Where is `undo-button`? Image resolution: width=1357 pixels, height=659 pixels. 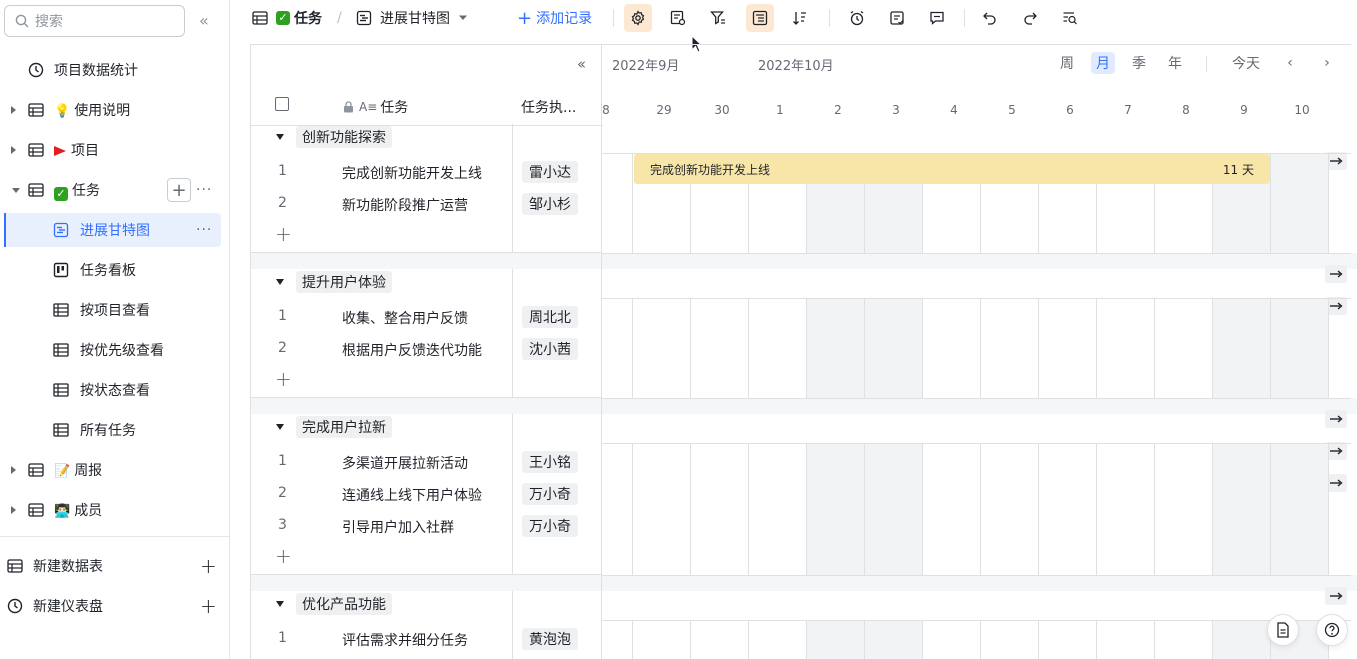
undo-button is located at coordinates (990, 18).